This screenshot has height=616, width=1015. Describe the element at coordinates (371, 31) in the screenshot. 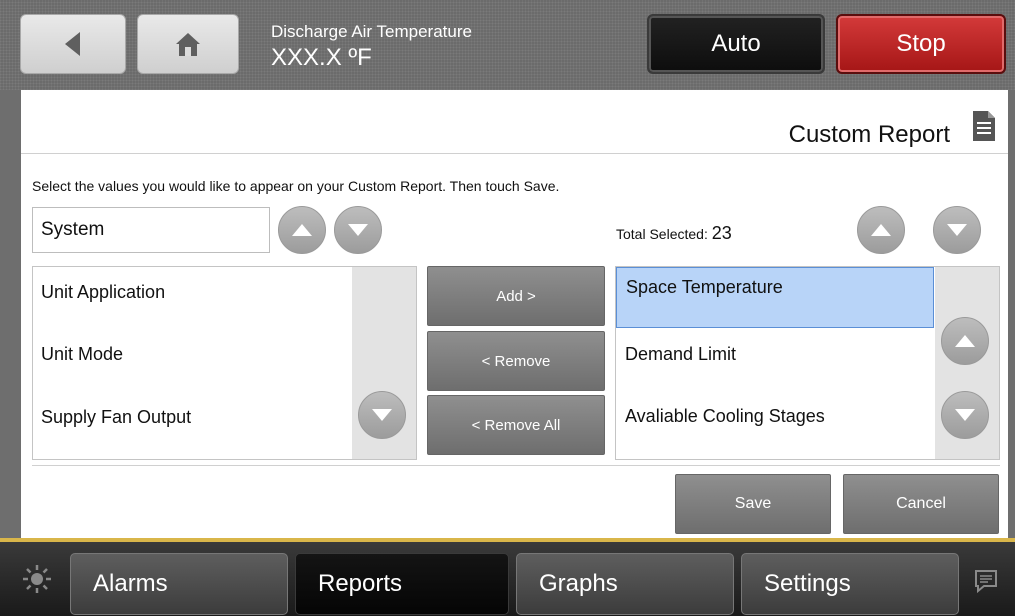

I see `sensor-label: Discharge Air Temperature` at that location.